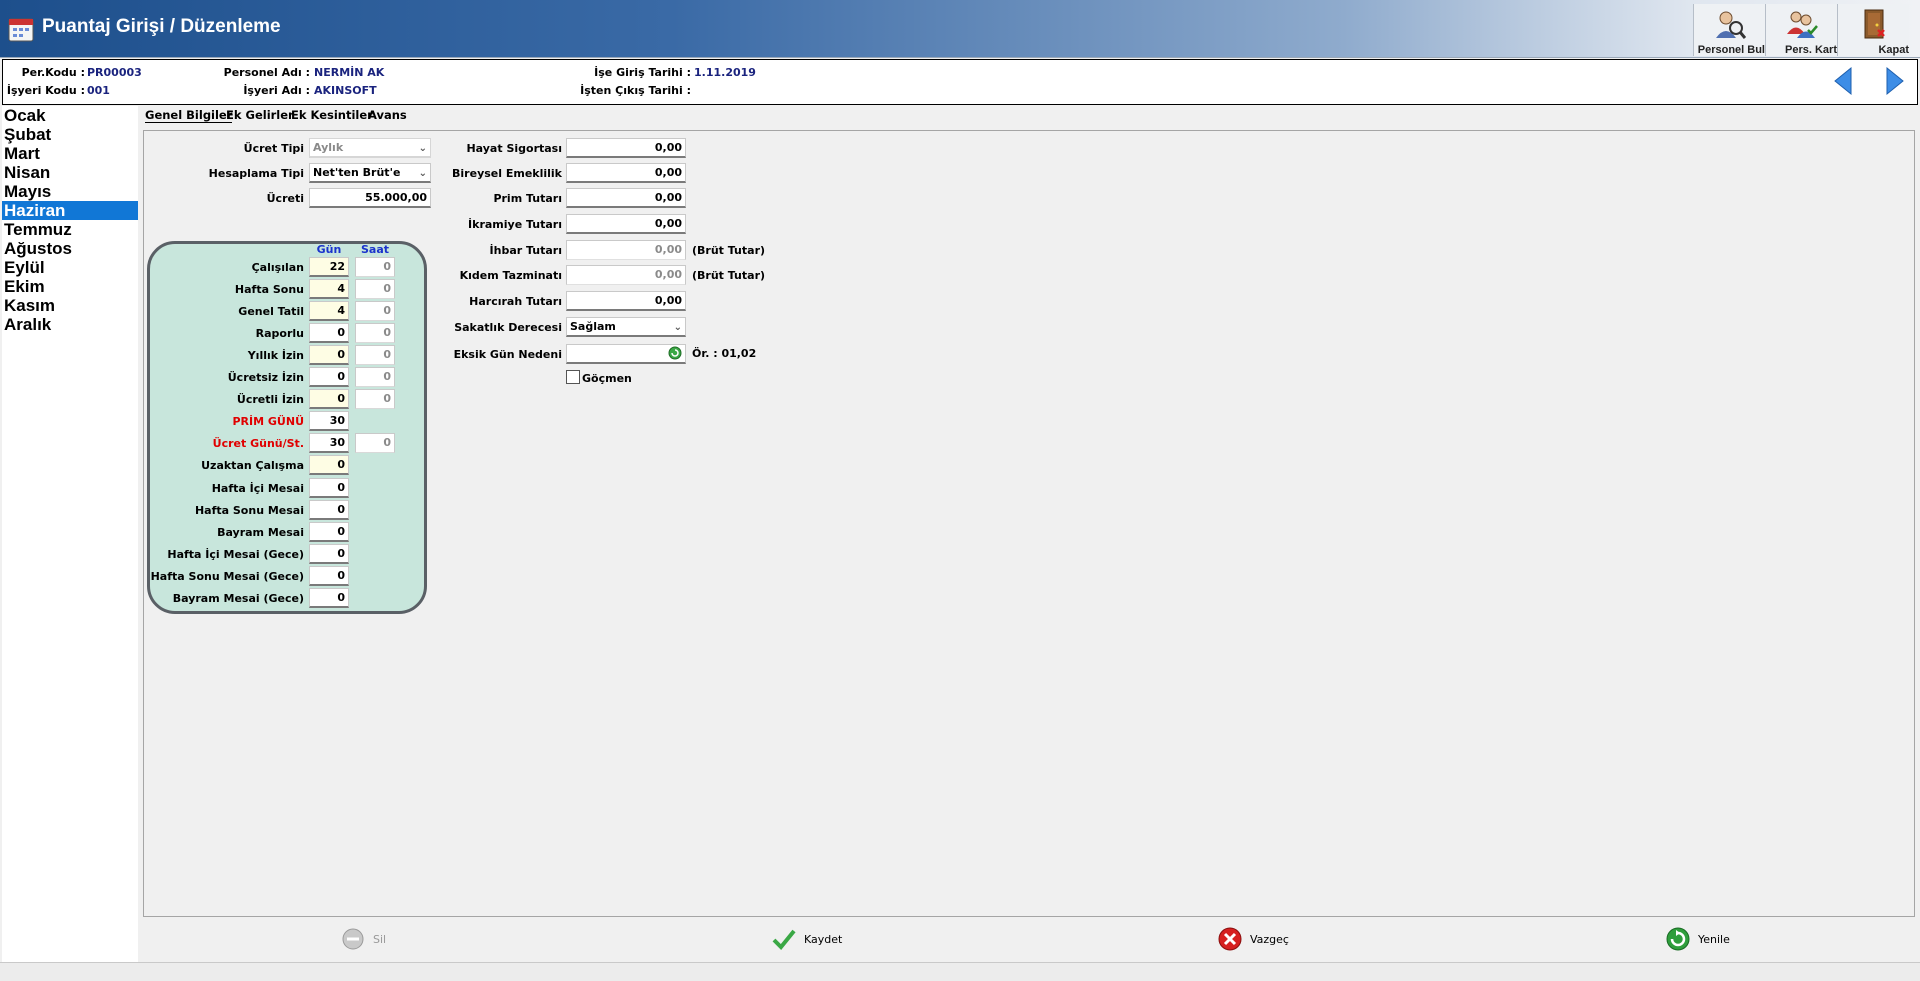 The width and height of the screenshot is (1920, 981). Describe the element at coordinates (507, 173) in the screenshot. I see `bireysel-emeklilik-label: Bireysel Emeklilik` at that location.